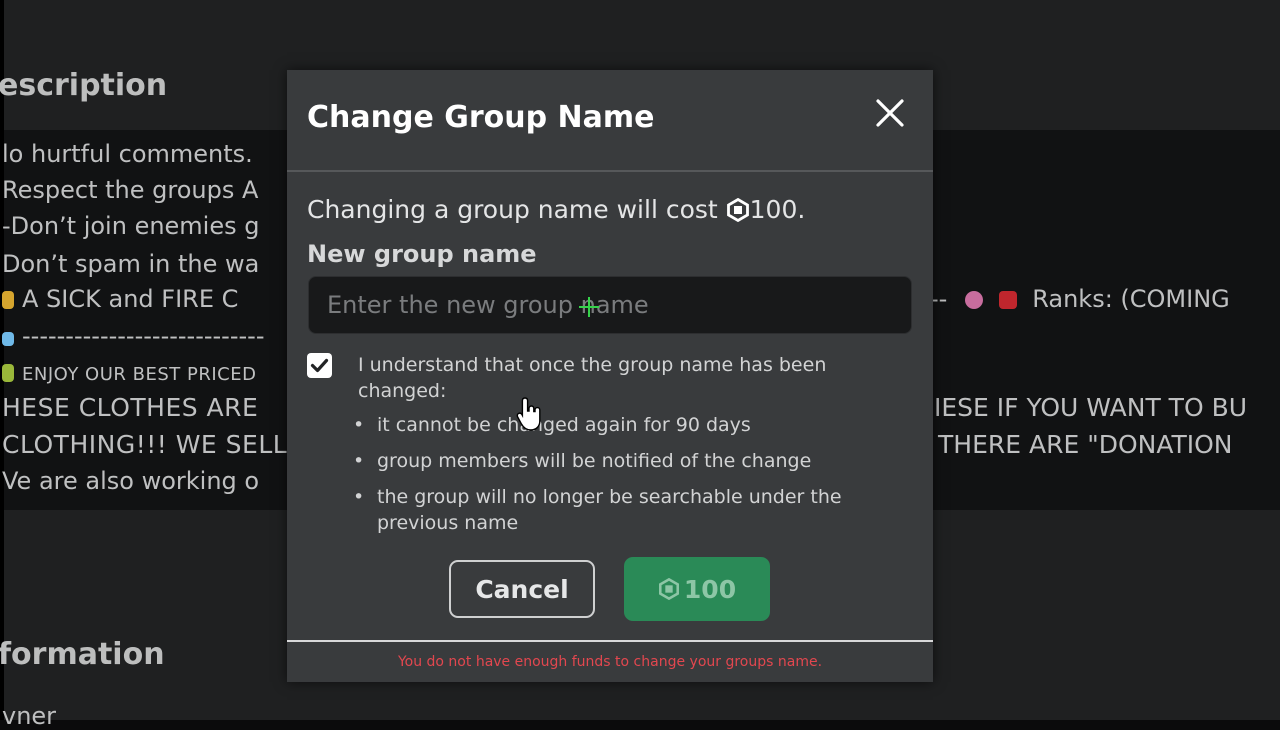 This screenshot has width=1280, height=730. I want to click on flower-emoji-icon, so click(973, 300).